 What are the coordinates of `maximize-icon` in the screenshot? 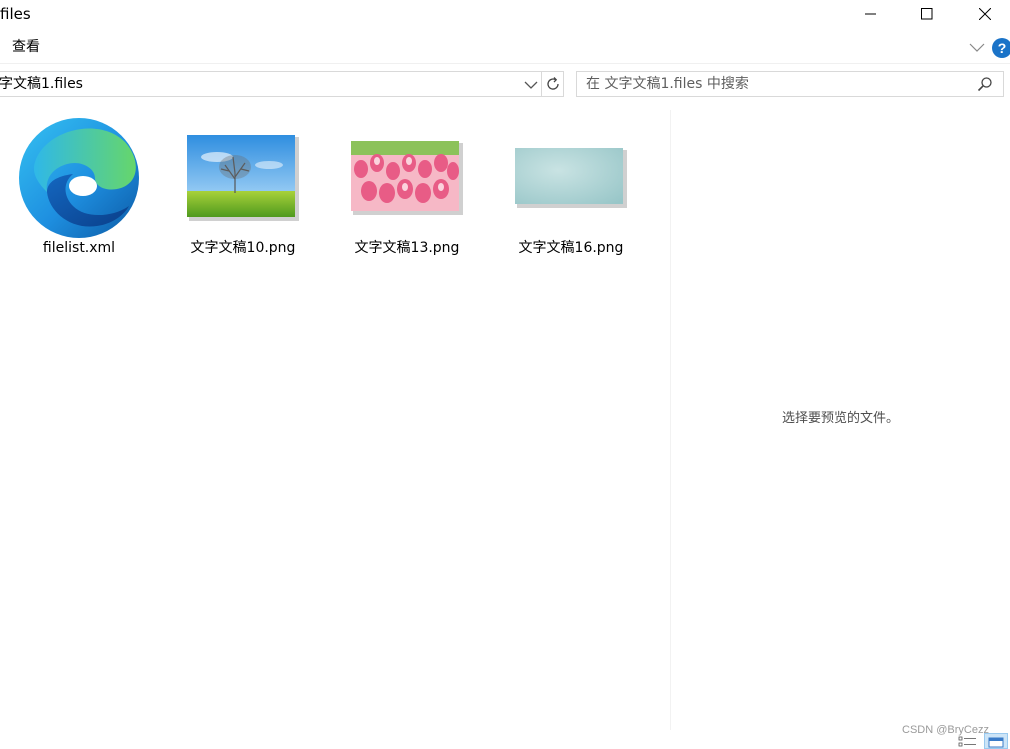 It's located at (927, 14).